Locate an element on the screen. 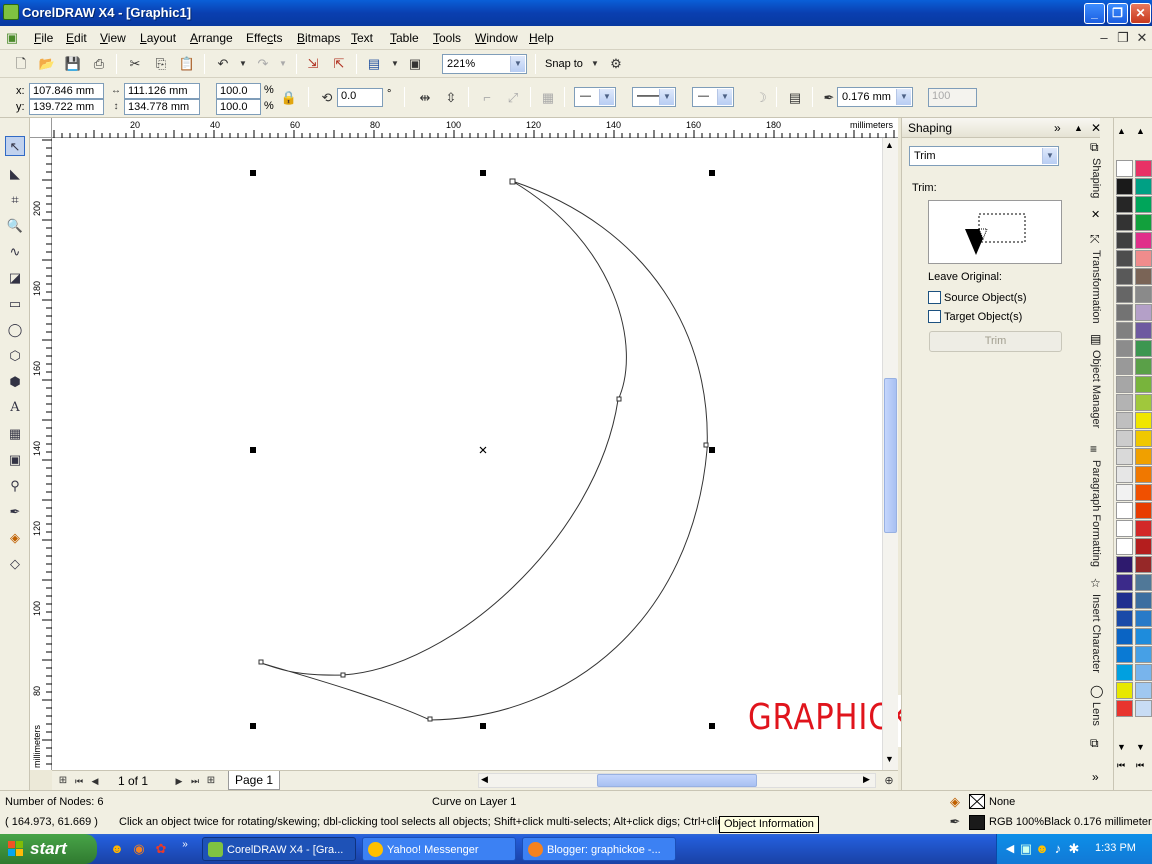 This screenshot has height=864, width=1152. quicklaunch-messenger-icon: ☻ is located at coordinates (117, 849).